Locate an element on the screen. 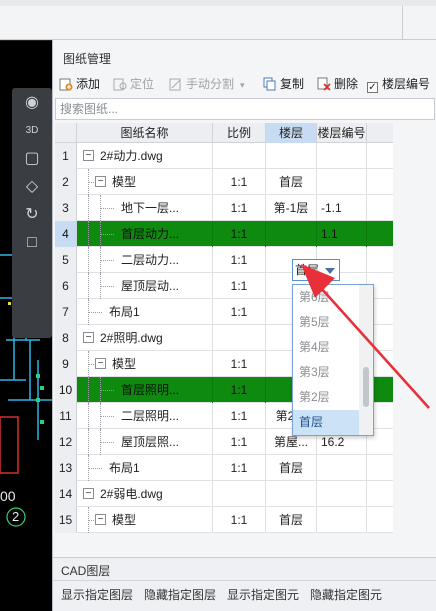 The width and height of the screenshot is (436, 611). cad-canvas: ◉ 3D ▢ ◇ ↻ □ 00 2 is located at coordinates (26, 325).